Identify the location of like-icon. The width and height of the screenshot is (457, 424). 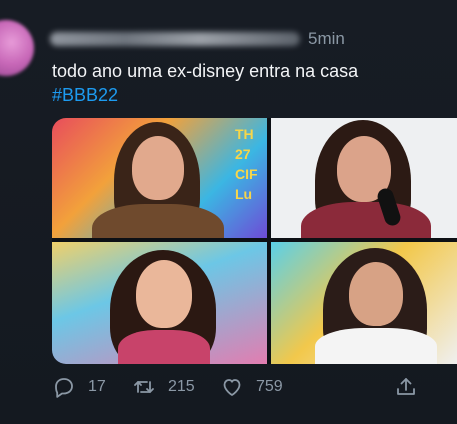
(232, 387).